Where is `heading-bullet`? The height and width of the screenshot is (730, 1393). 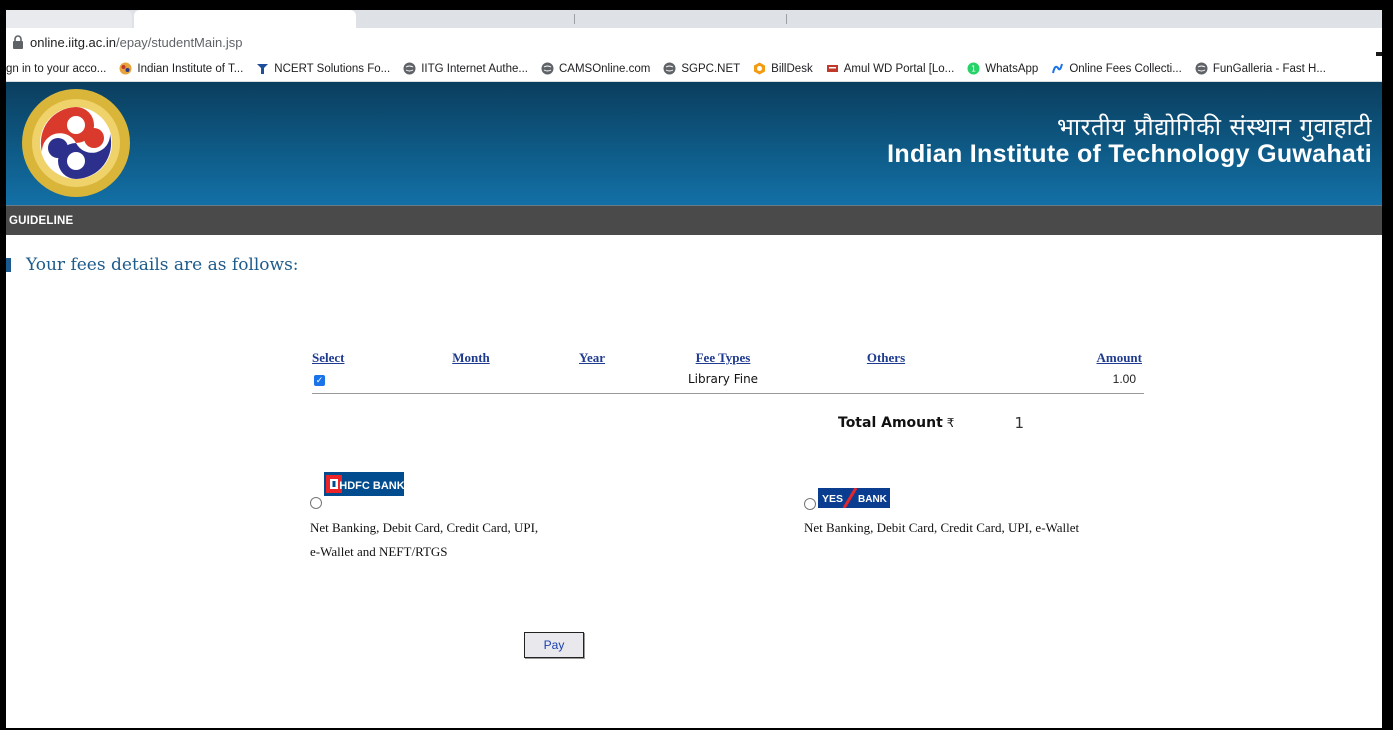
heading-bullet is located at coordinates (8, 265).